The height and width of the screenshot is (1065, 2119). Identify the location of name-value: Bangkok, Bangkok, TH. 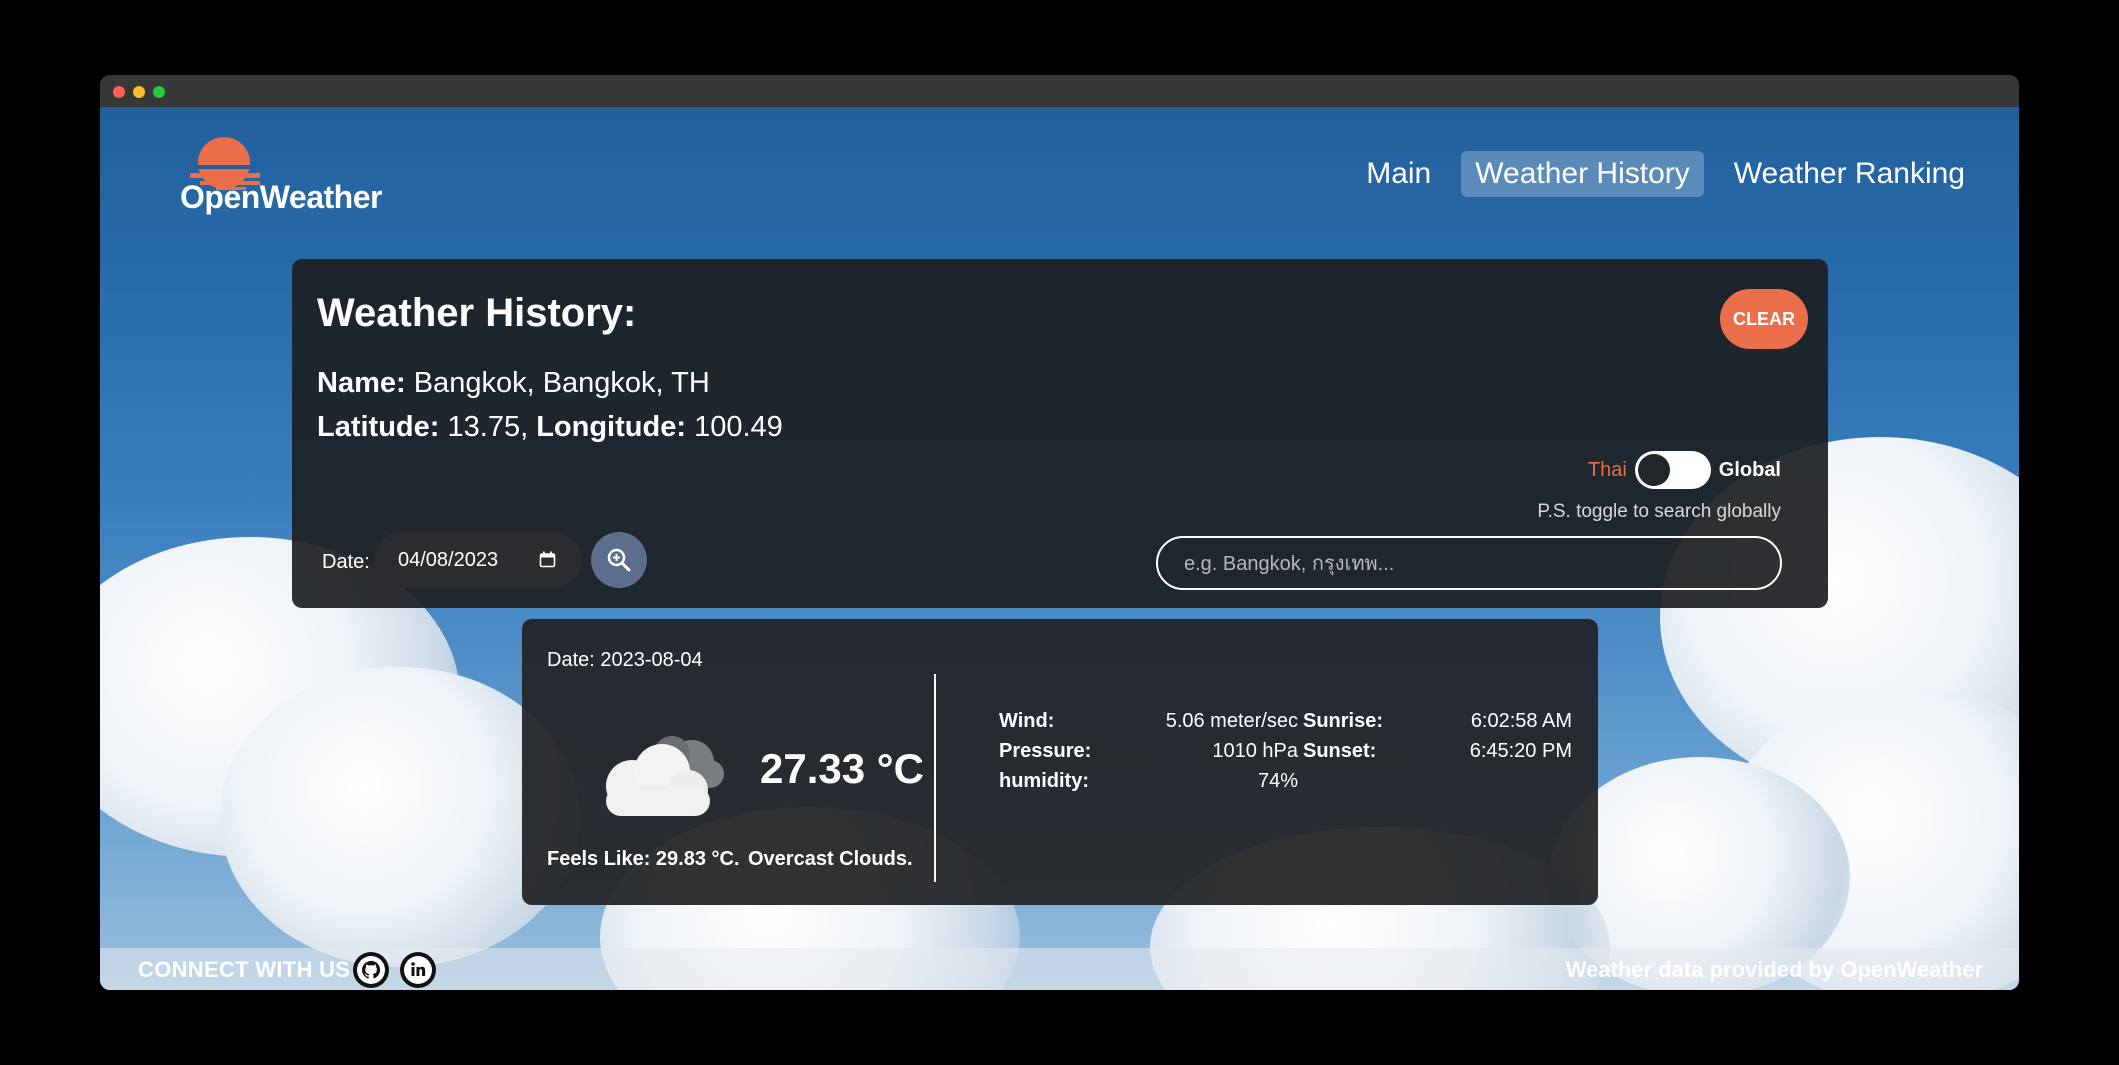
(561, 383).